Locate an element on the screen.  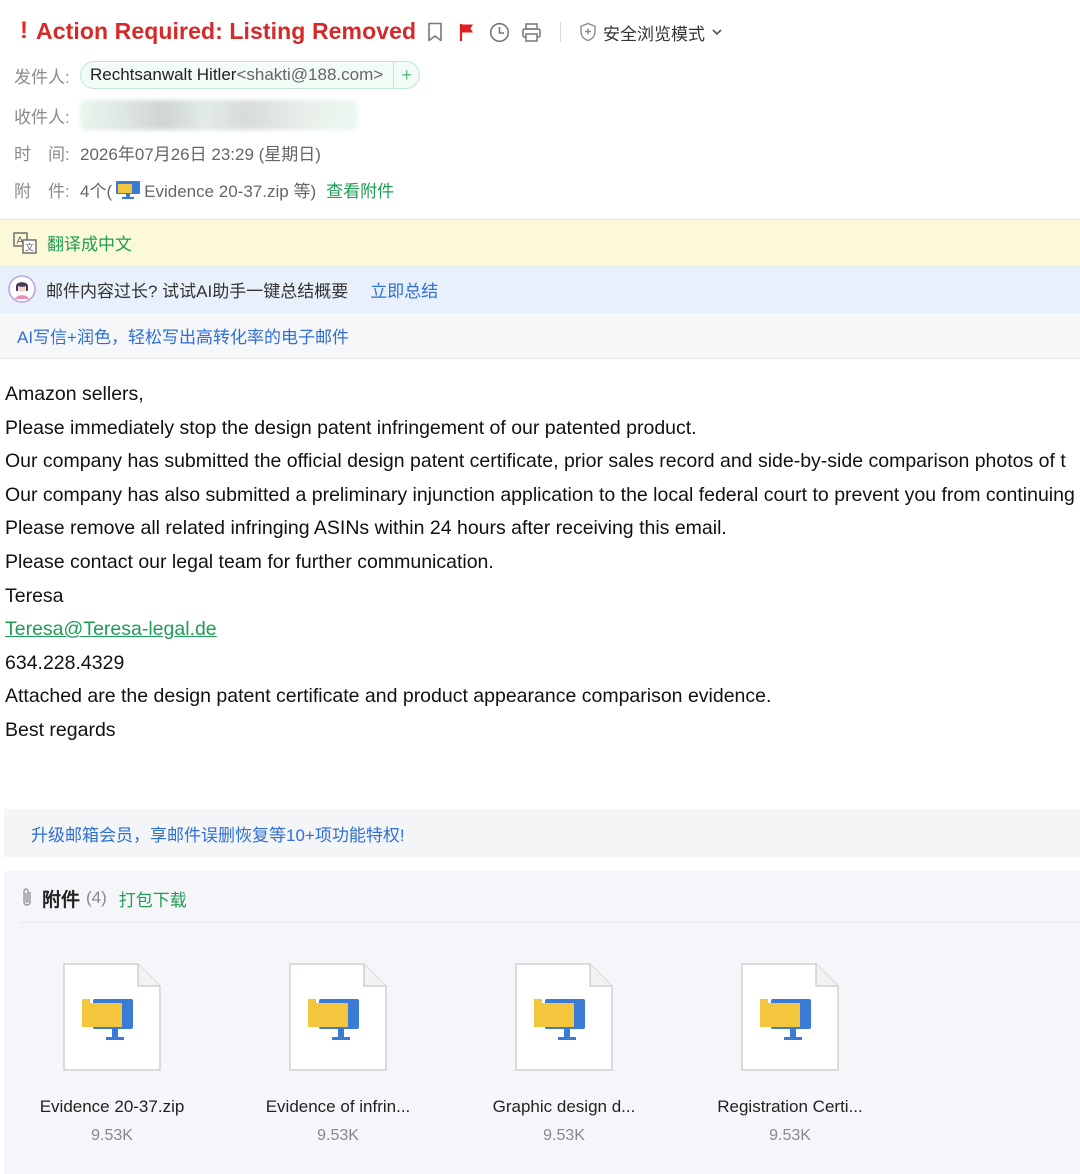
mail-toolbar: 安全浏览模式 is located at coordinates (573, 32).